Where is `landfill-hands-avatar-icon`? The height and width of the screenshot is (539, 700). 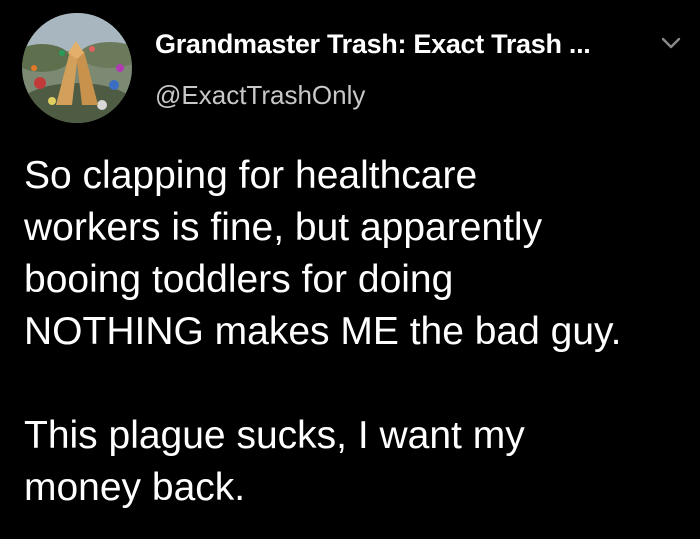 landfill-hands-avatar-icon is located at coordinates (77, 68).